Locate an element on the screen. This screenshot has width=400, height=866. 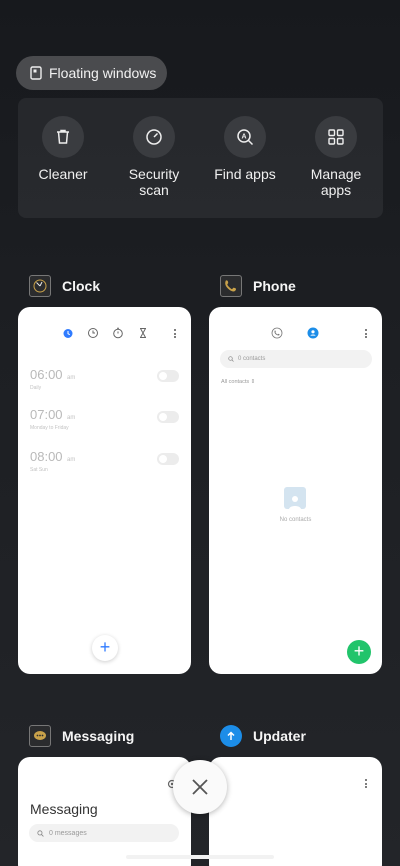
clock-more-icon is located at coordinates (175, 334).